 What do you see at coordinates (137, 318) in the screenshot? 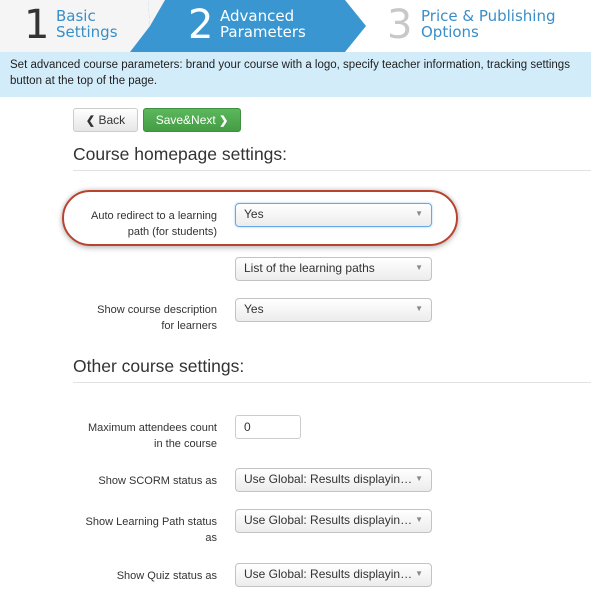
I see `show-description-label: Show course description for learners` at bounding box center [137, 318].